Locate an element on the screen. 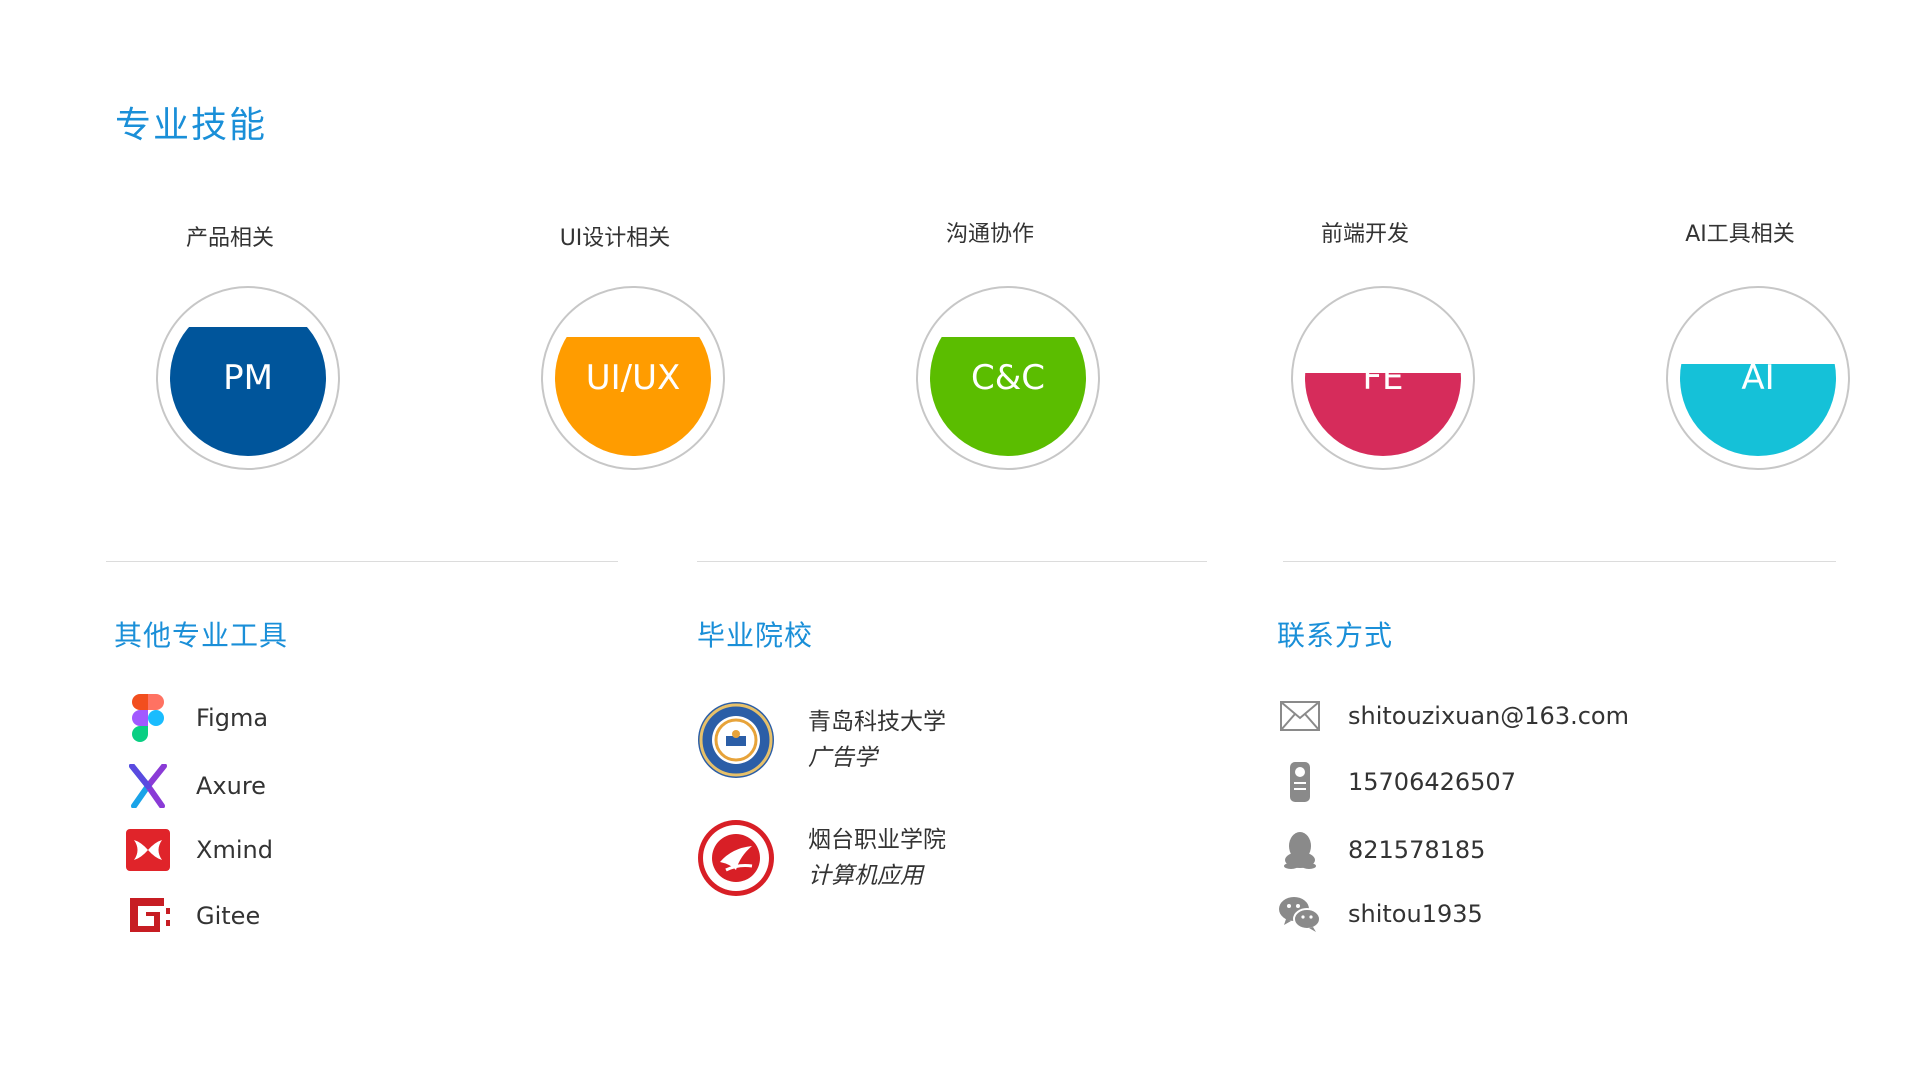 This screenshot has width=1920, height=1080. skill-ring: AI is located at coordinates (1758, 378).